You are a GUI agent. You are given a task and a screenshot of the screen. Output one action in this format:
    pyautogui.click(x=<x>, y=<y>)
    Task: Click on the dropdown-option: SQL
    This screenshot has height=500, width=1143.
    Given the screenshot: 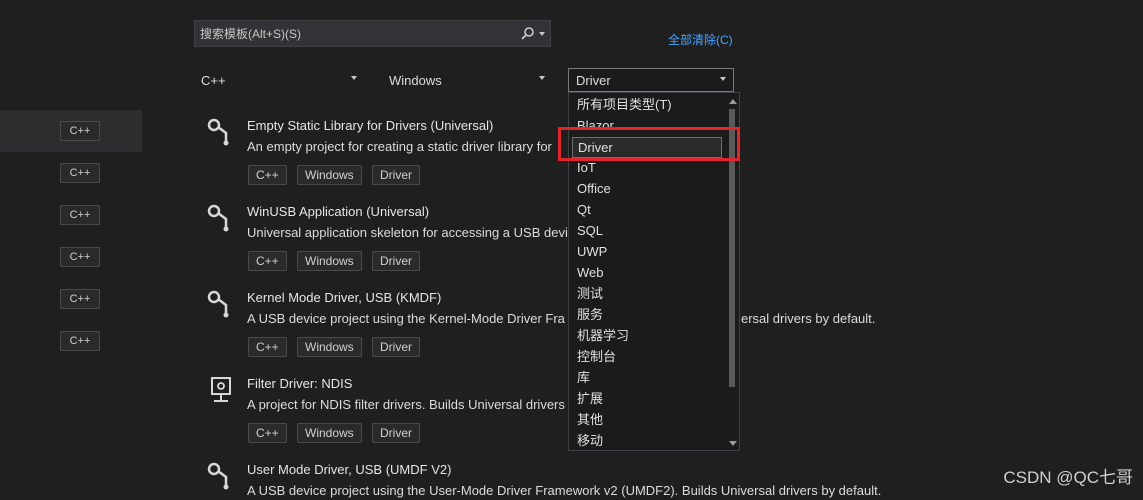 What is the action you would take?
    pyautogui.click(x=590, y=230)
    